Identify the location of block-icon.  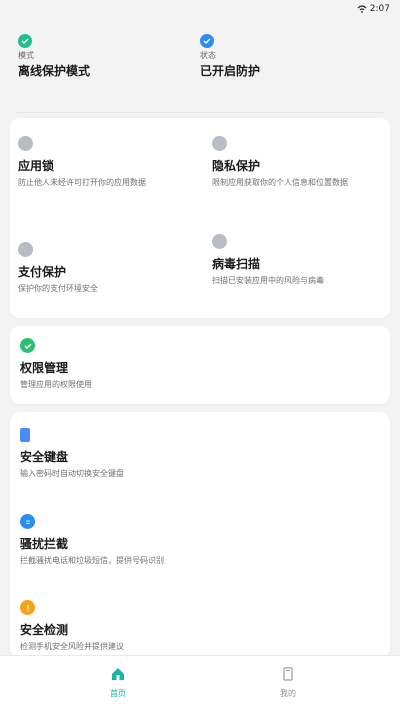
(27, 521).